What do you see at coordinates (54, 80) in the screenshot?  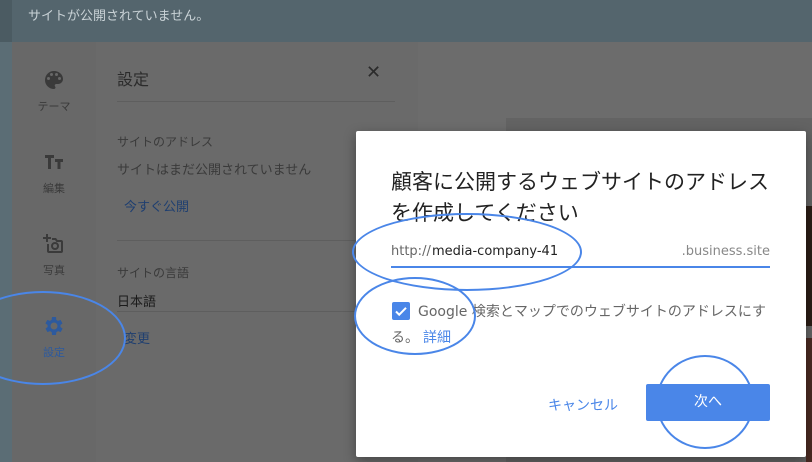 I see `palette-icon` at bounding box center [54, 80].